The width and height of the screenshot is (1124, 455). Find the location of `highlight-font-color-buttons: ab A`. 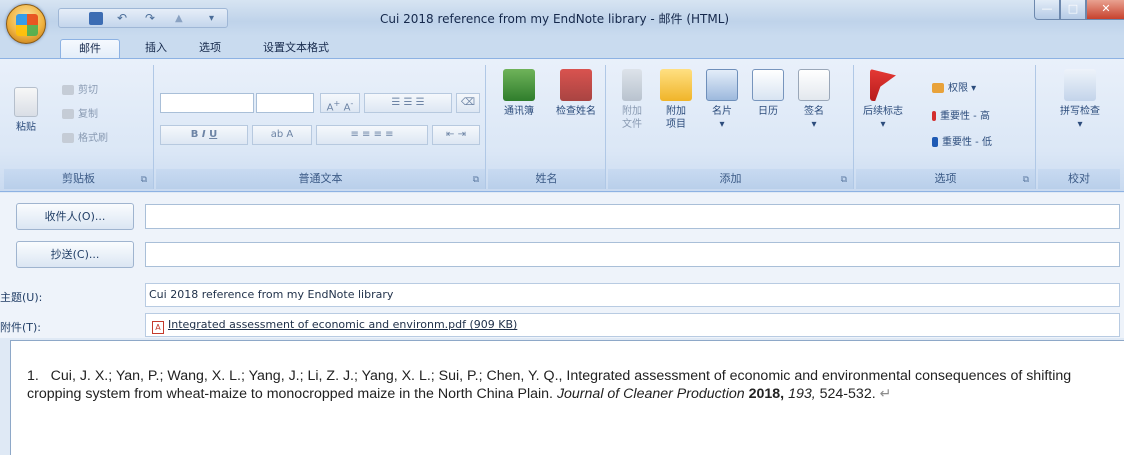

highlight-font-color-buttons: ab A is located at coordinates (282, 135).